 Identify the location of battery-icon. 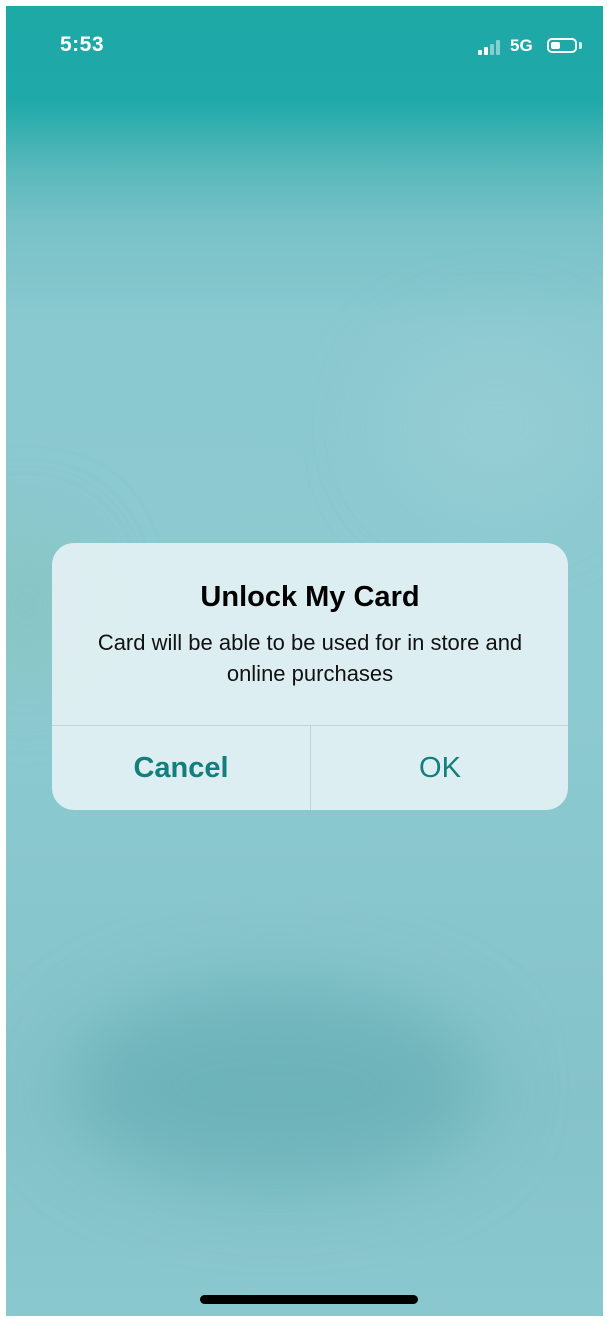
(562, 45).